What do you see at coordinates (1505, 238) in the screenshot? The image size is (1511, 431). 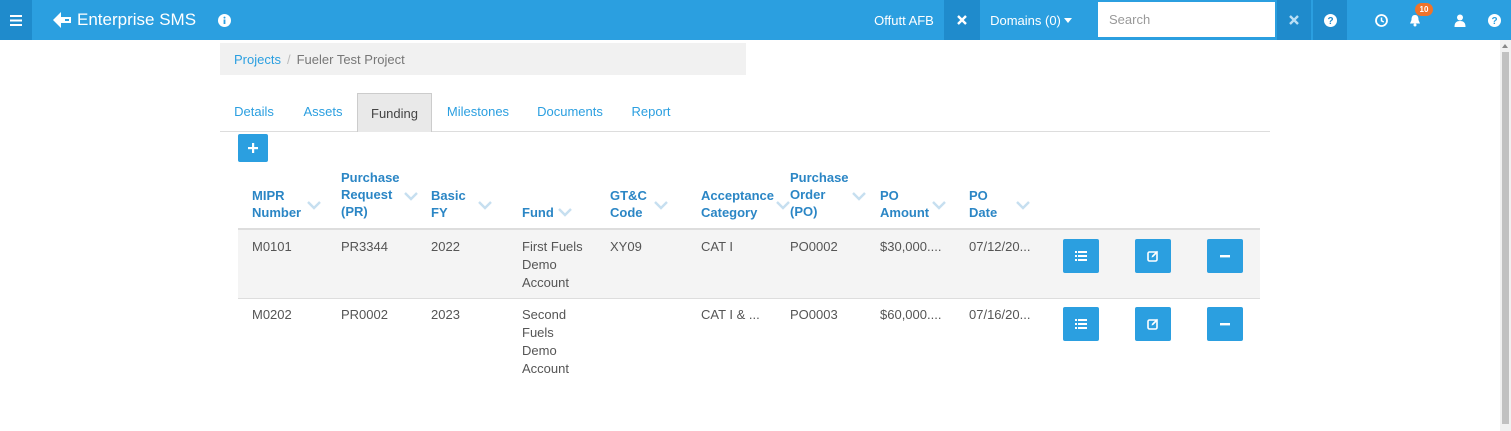 I see `scrollbar-thumb` at bounding box center [1505, 238].